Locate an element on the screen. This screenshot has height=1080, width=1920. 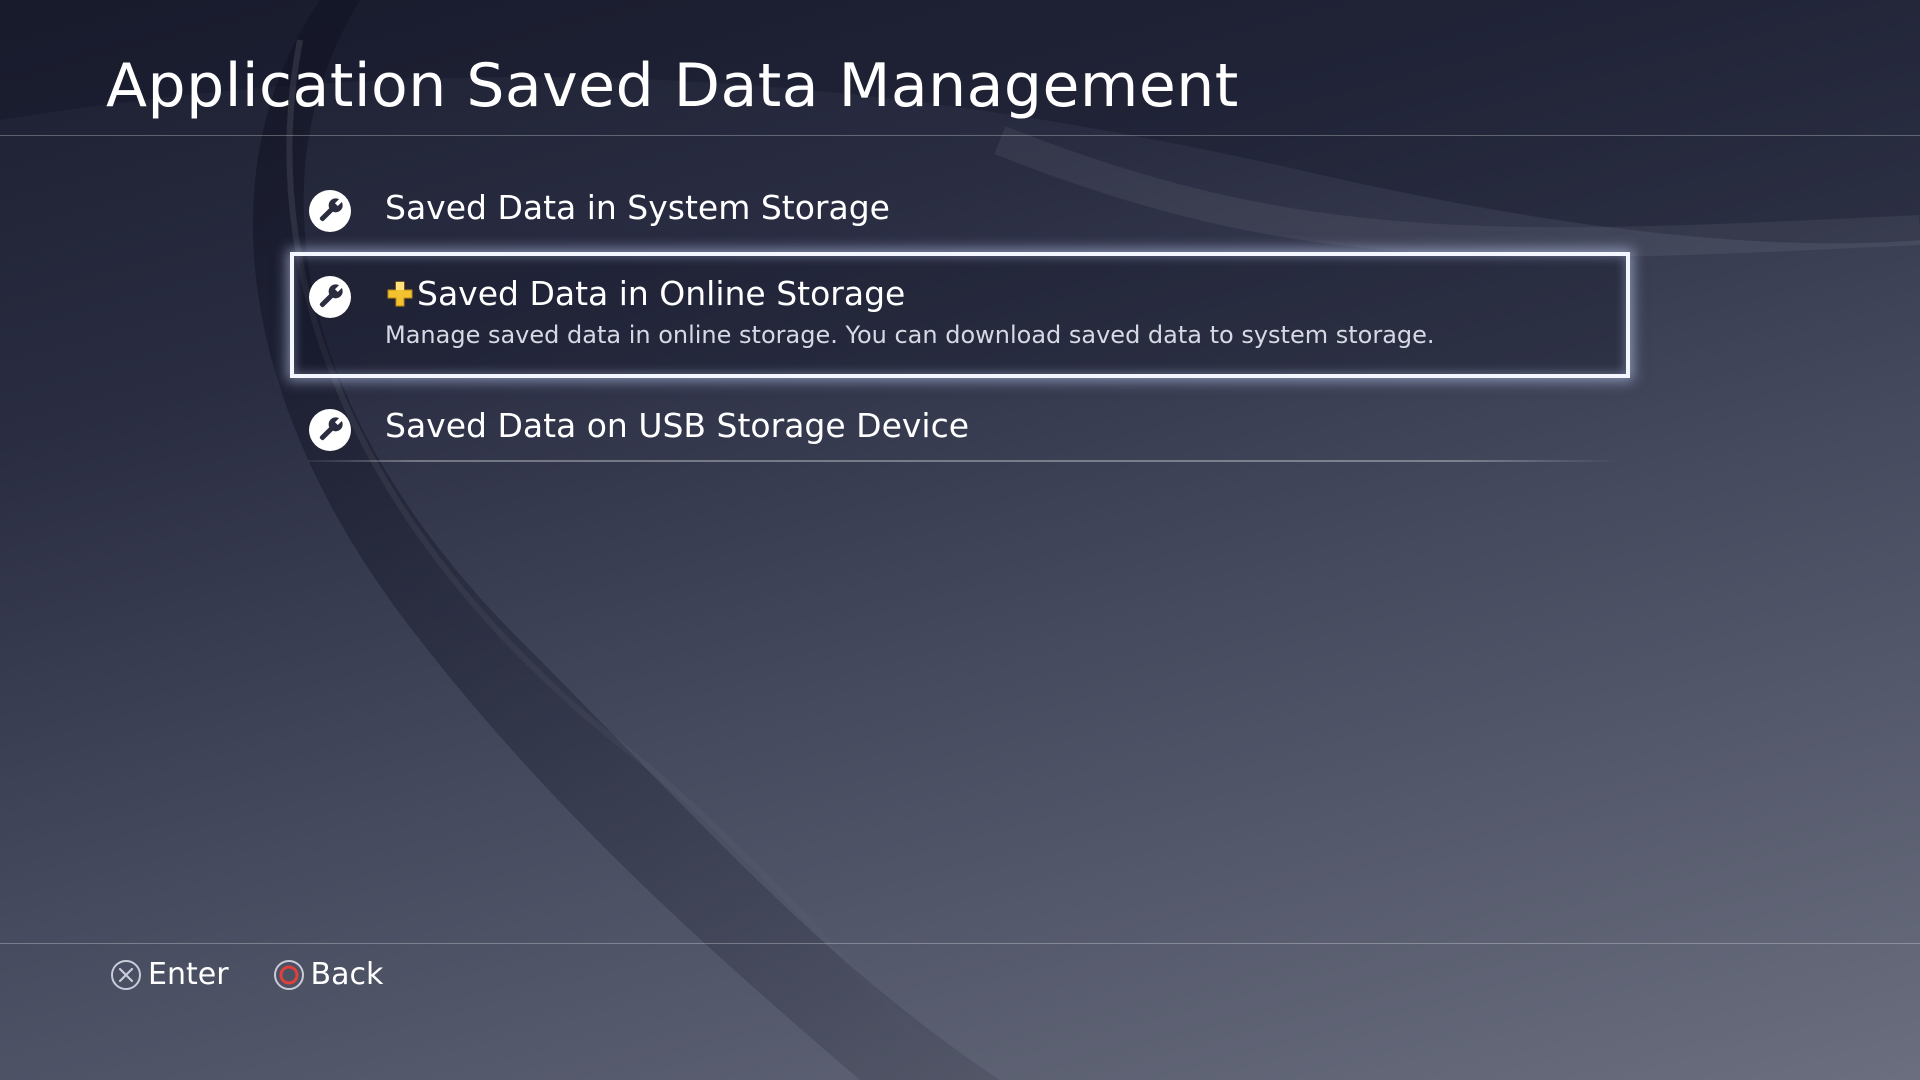
header-divider is located at coordinates (960, 135).